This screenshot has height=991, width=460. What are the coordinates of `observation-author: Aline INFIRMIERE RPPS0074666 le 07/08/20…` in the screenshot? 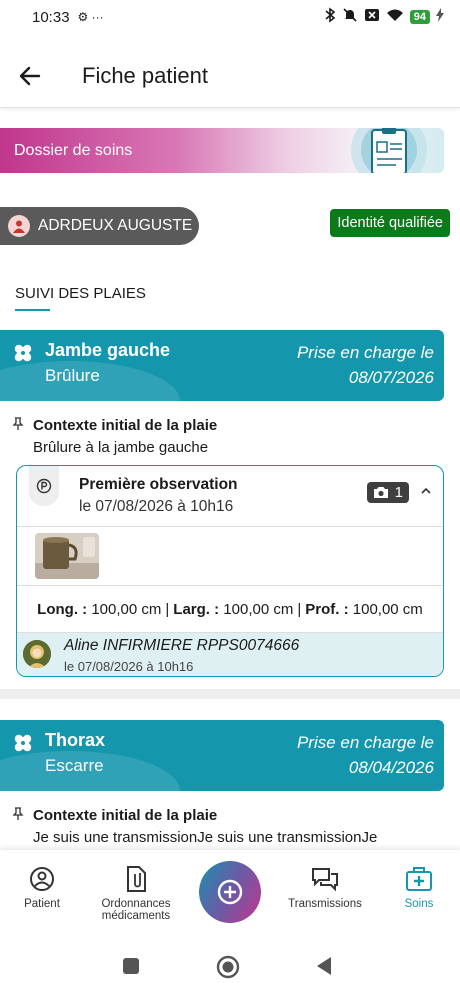 It's located at (230, 654).